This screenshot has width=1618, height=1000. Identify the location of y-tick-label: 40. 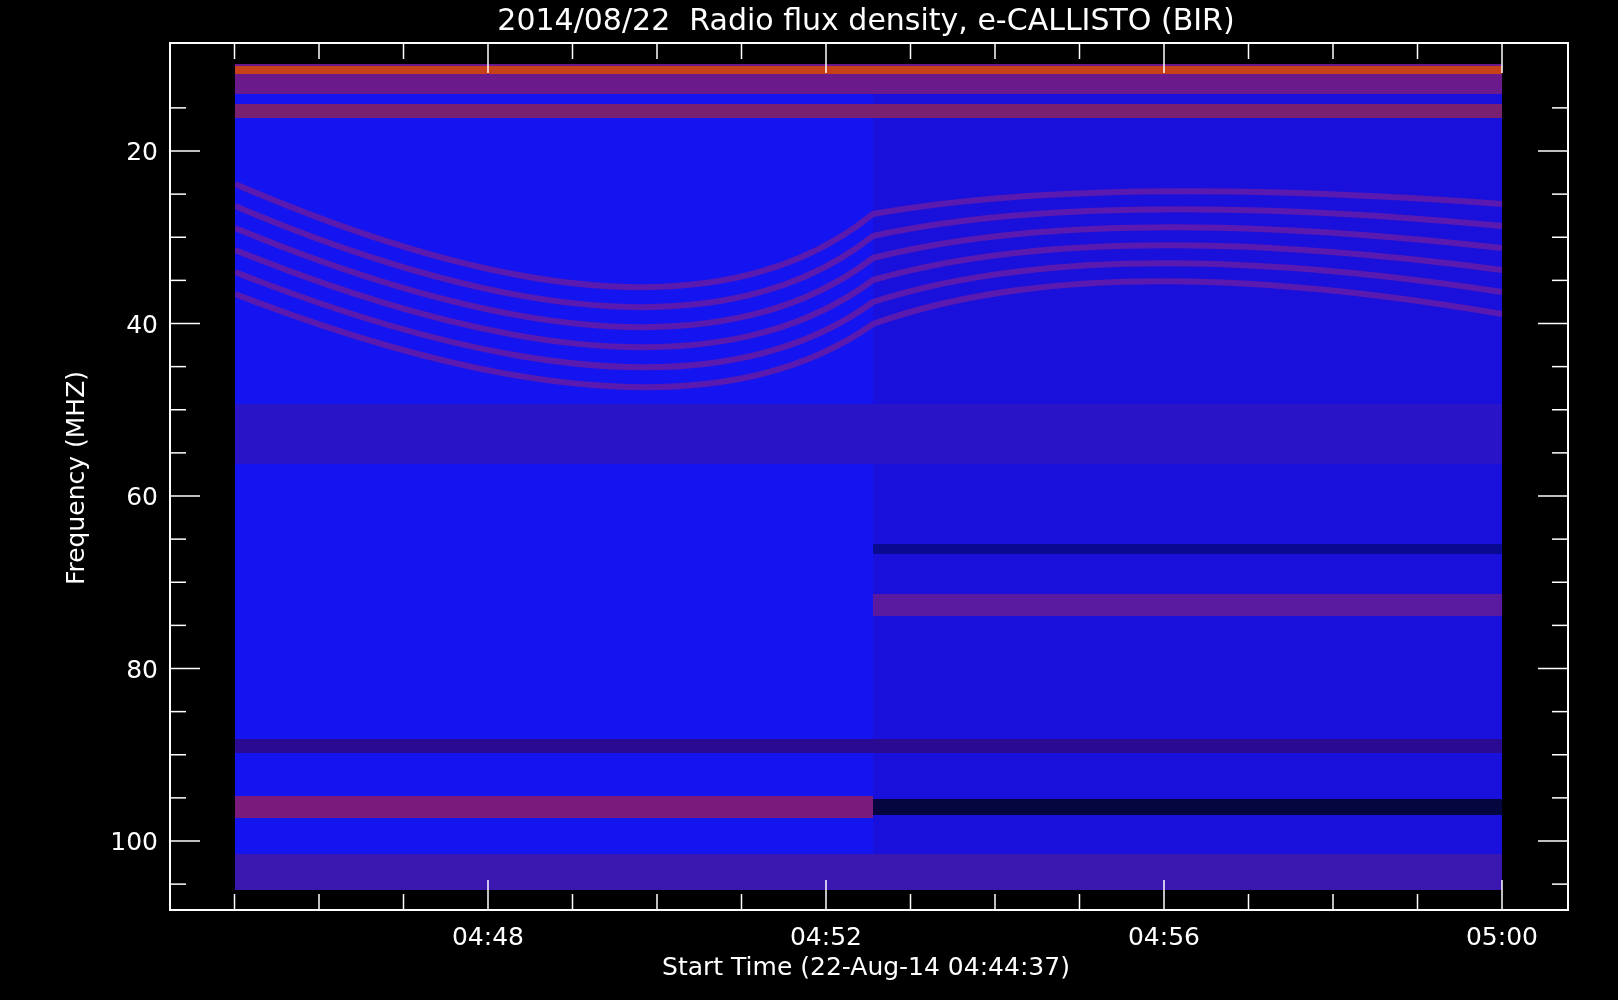
(142, 324).